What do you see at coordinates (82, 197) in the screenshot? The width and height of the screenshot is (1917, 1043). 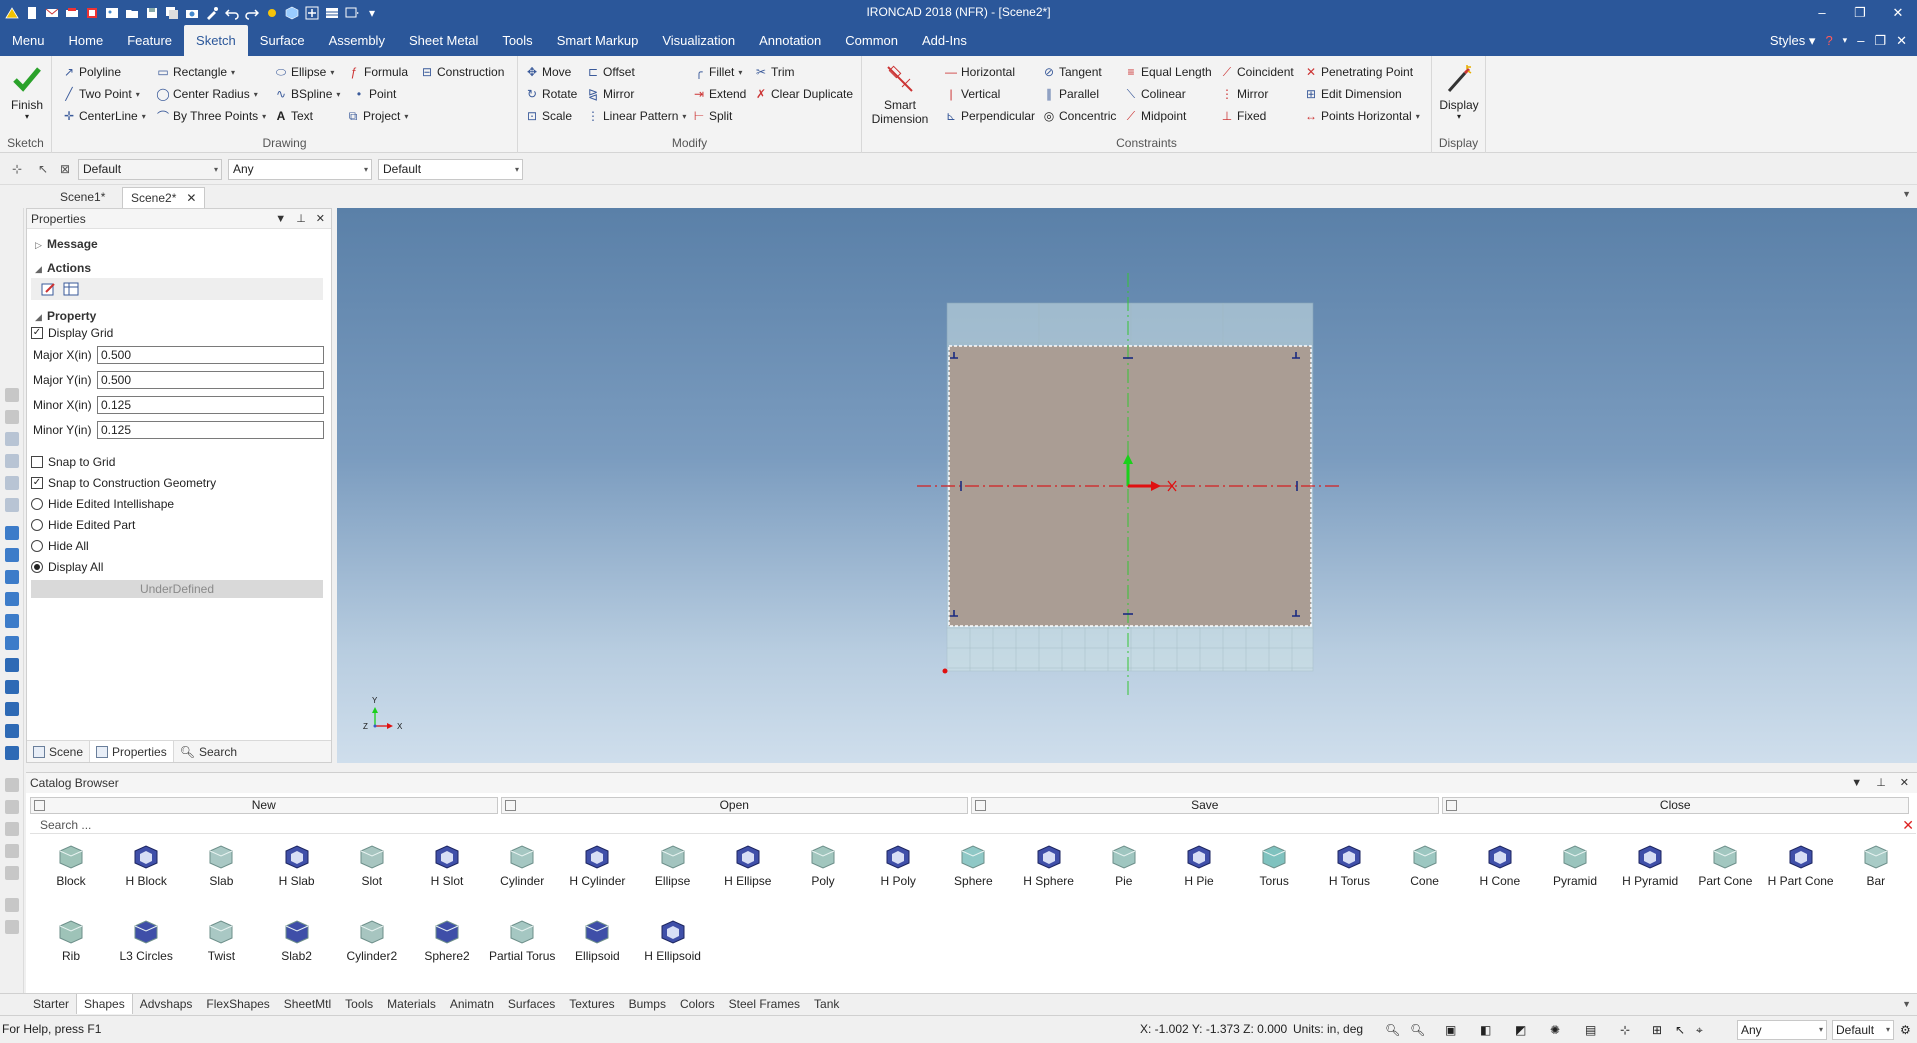 I see `tab-scene1: Scene1*` at bounding box center [82, 197].